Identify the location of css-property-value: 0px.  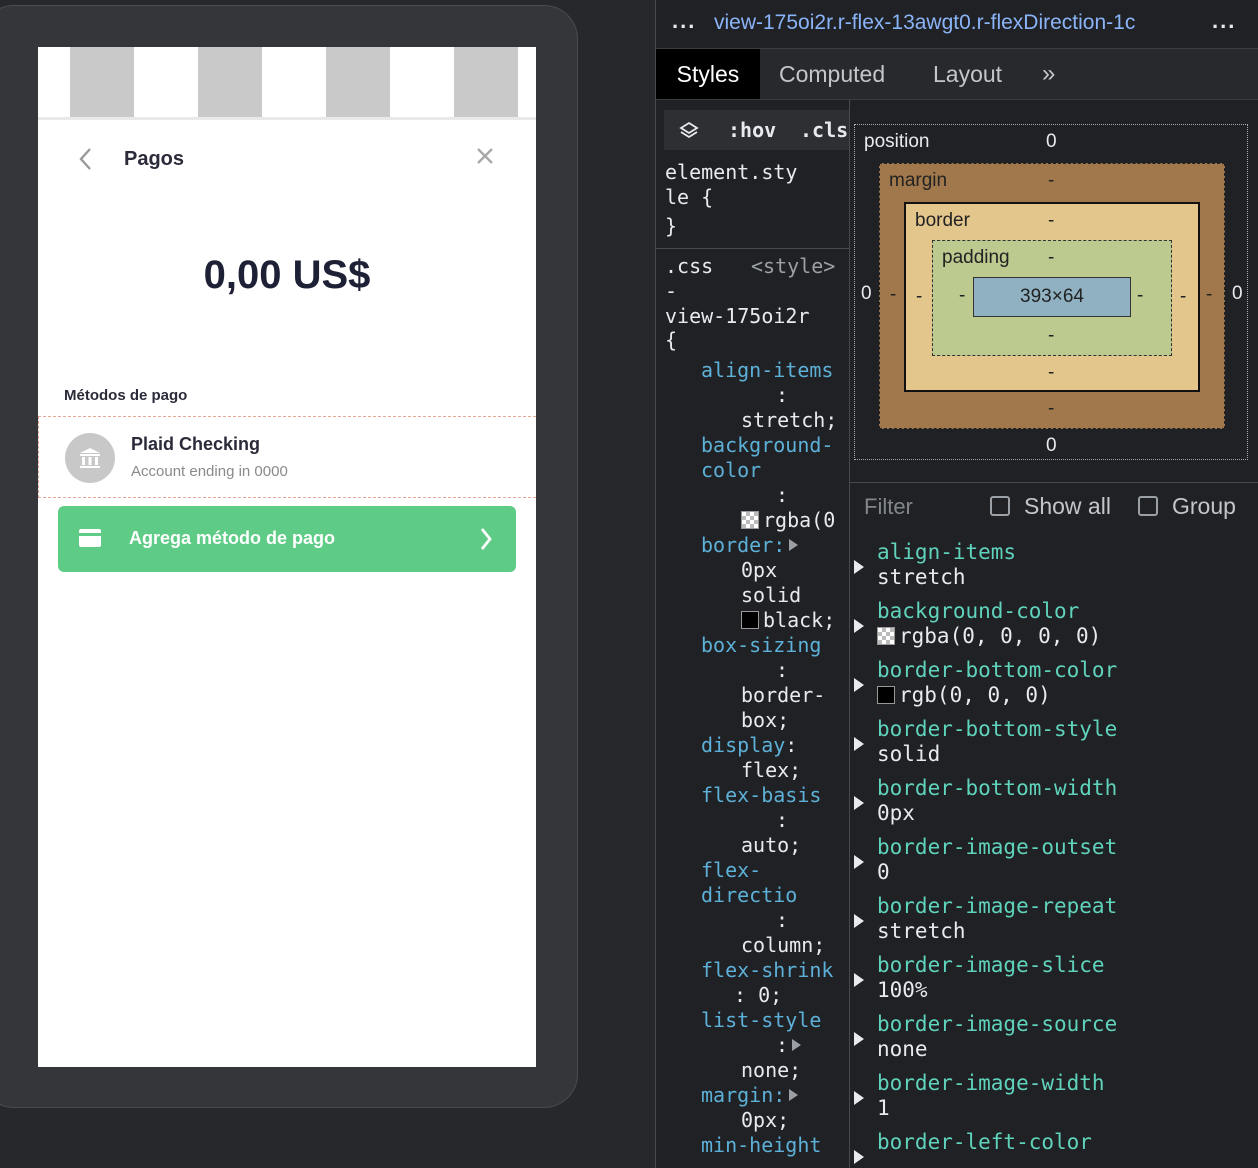
(759, 570).